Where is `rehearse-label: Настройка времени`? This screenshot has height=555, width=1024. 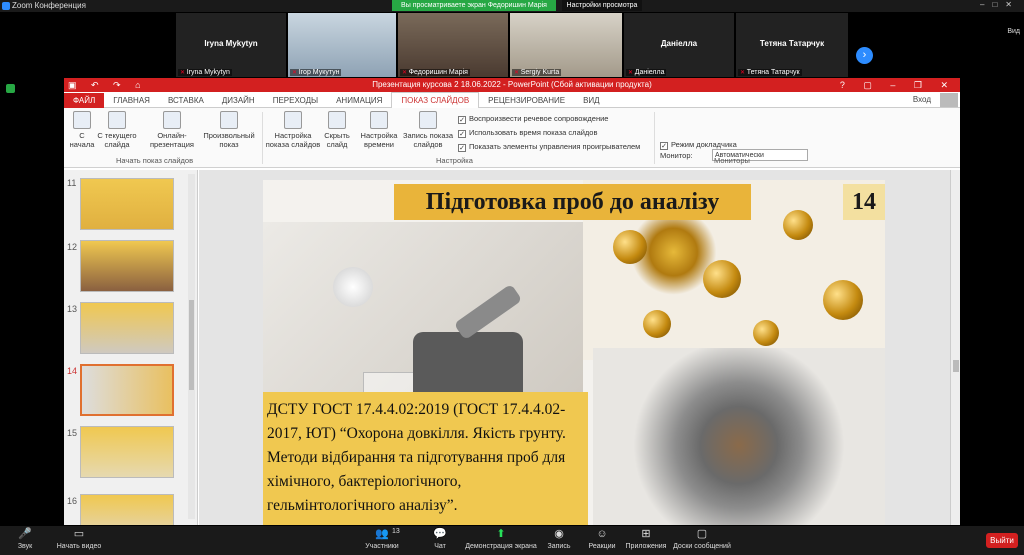
rehearse-label: Настройка времени is located at coordinates (379, 140).